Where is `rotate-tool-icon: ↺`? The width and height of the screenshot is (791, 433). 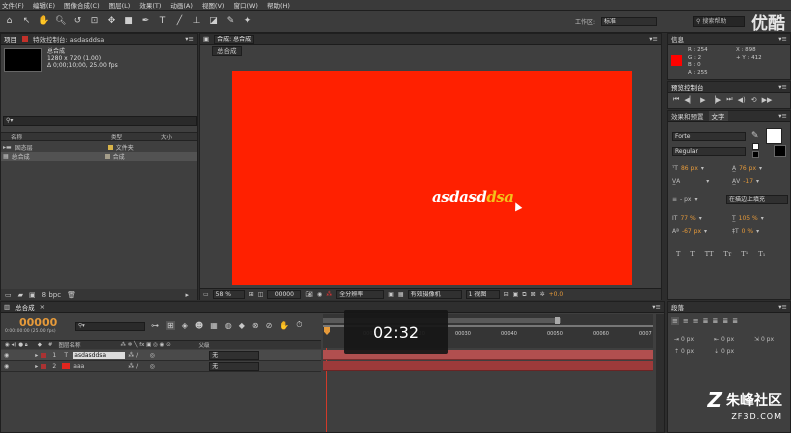 rotate-tool-icon: ↺ is located at coordinates (77, 21).